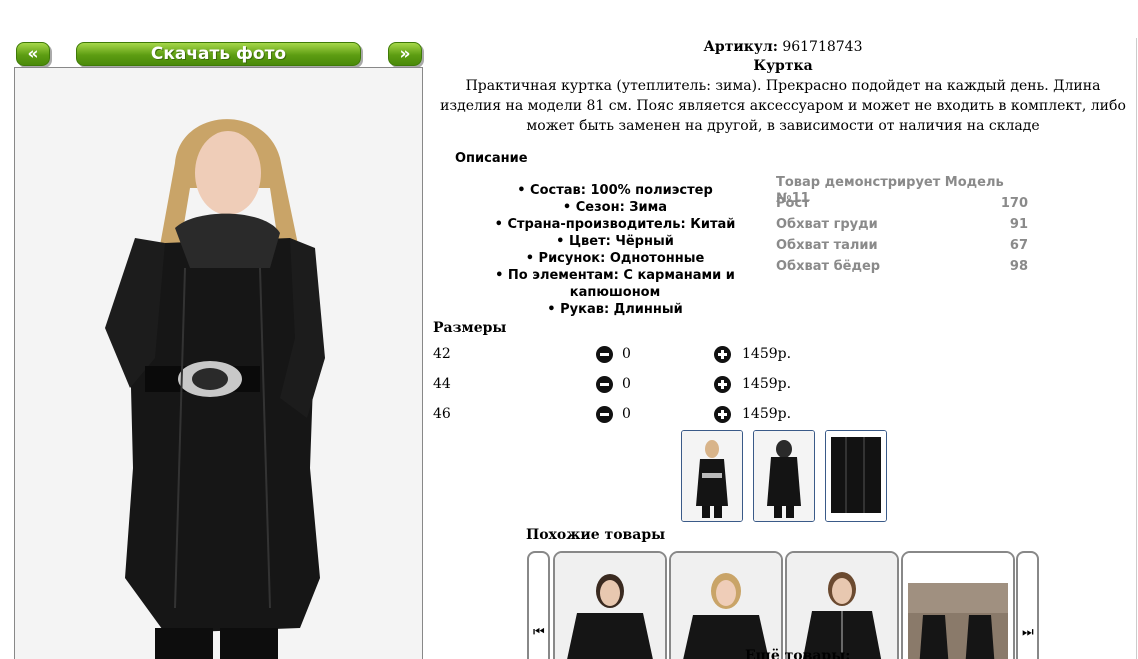 This screenshot has width=1138, height=659. I want to click on spec-item: • Состав: 100% полиэстер, so click(615, 190).